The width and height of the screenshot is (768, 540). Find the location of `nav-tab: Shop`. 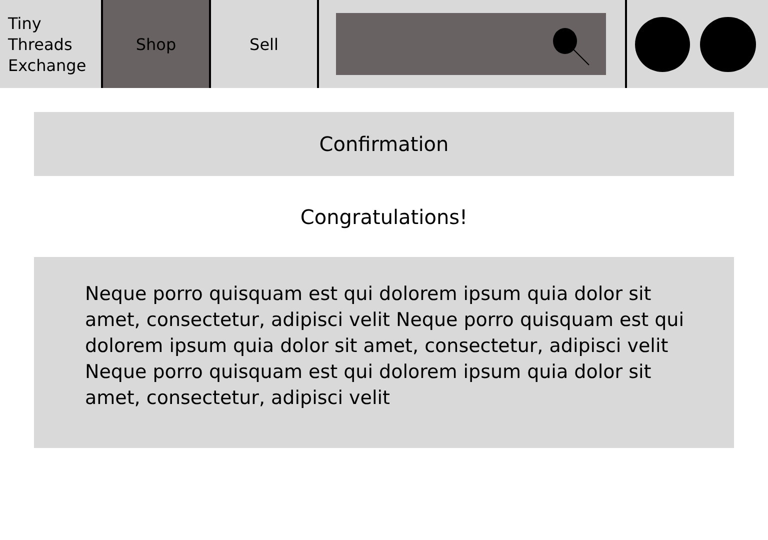

nav-tab: Shop is located at coordinates (157, 44).